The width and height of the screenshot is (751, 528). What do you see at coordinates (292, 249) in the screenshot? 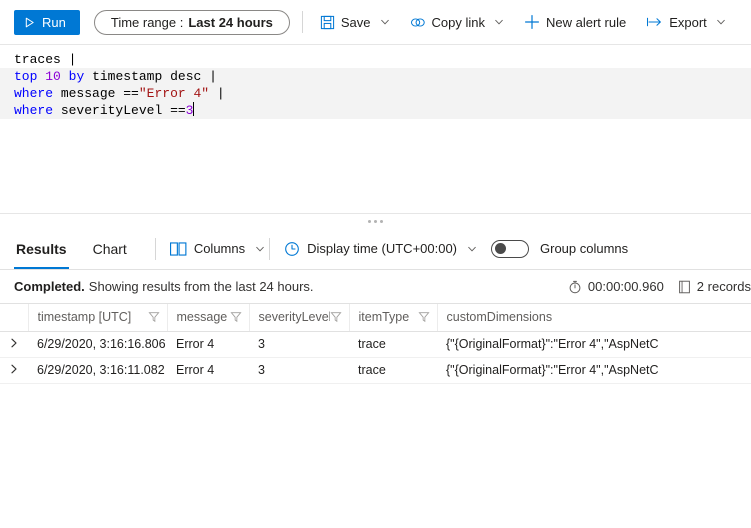
I see `clock-icon` at bounding box center [292, 249].